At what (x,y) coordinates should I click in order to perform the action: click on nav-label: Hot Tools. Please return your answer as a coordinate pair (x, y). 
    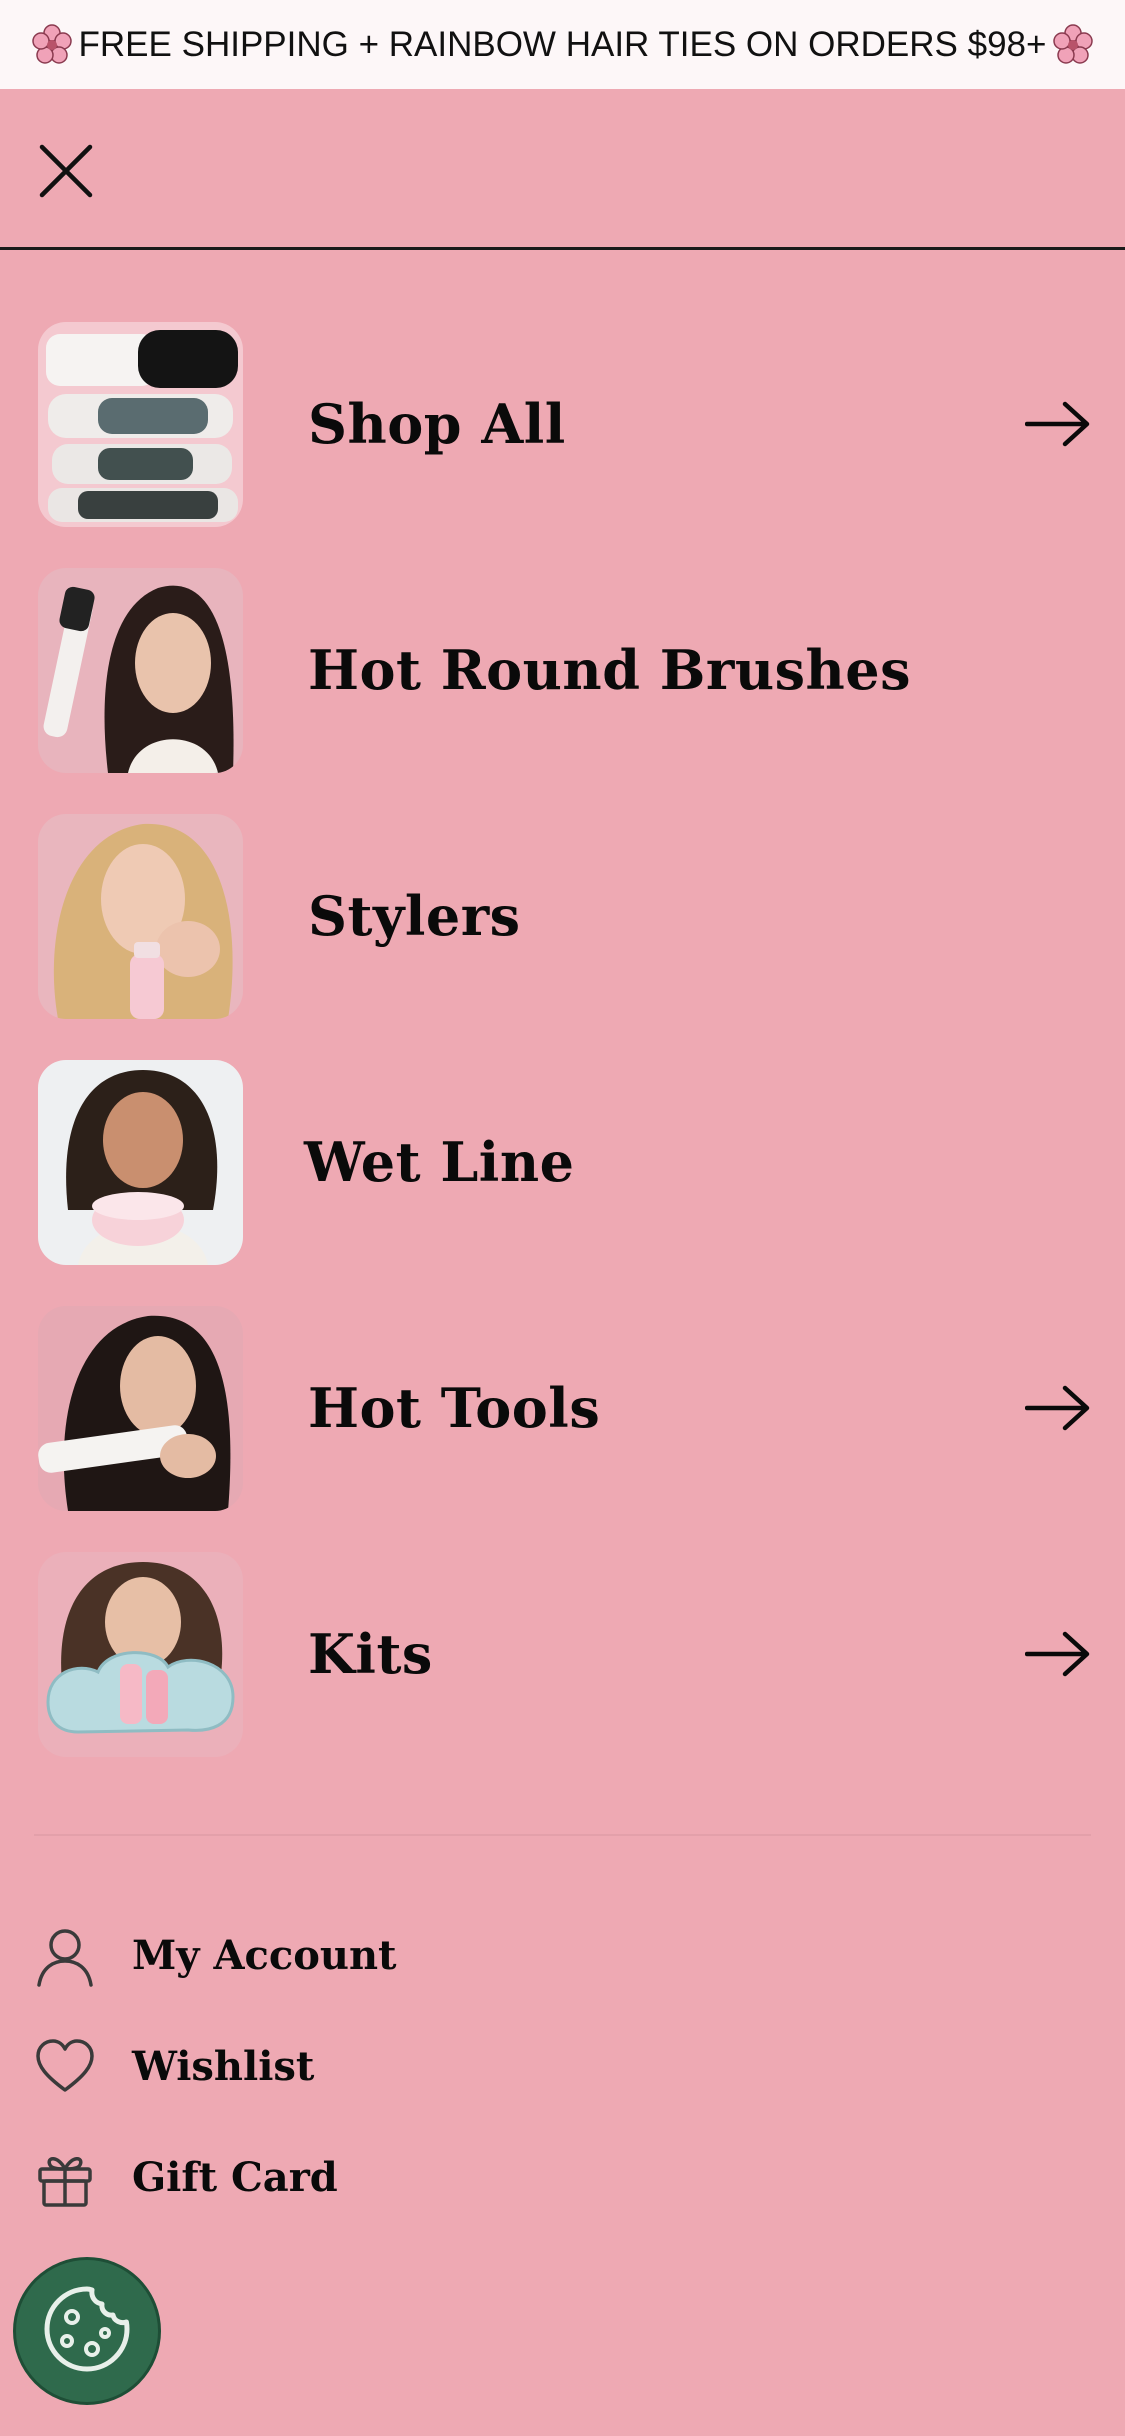
    Looking at the image, I should click on (454, 1408).